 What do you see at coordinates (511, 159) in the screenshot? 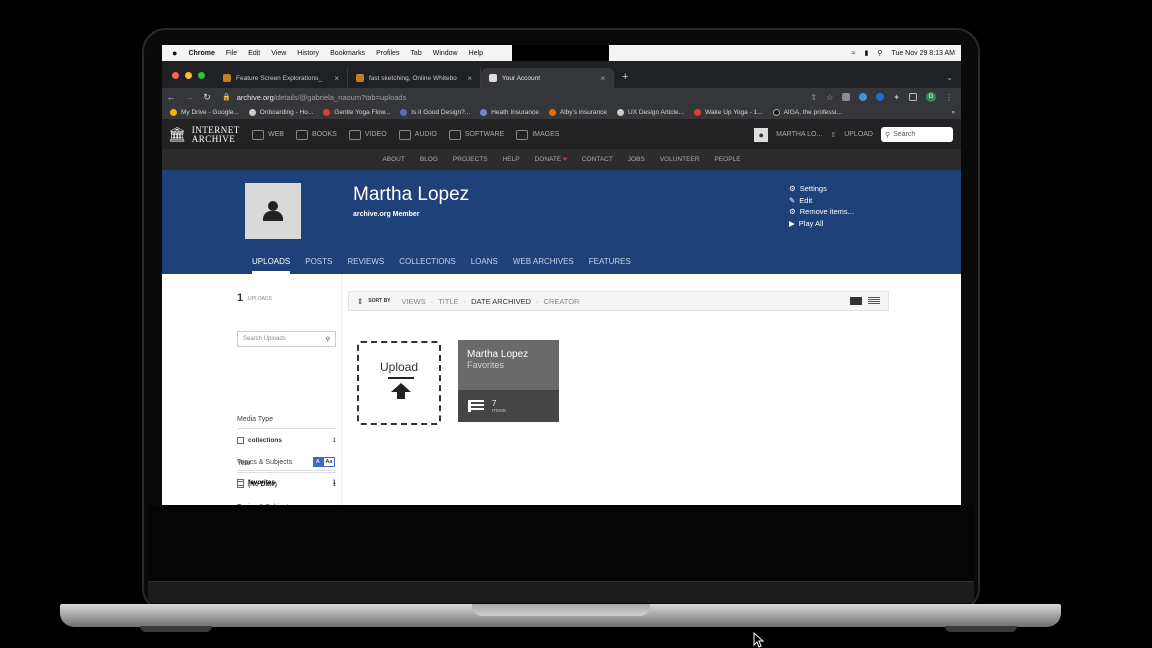
I see `subnav-help: HELP` at bounding box center [511, 159].